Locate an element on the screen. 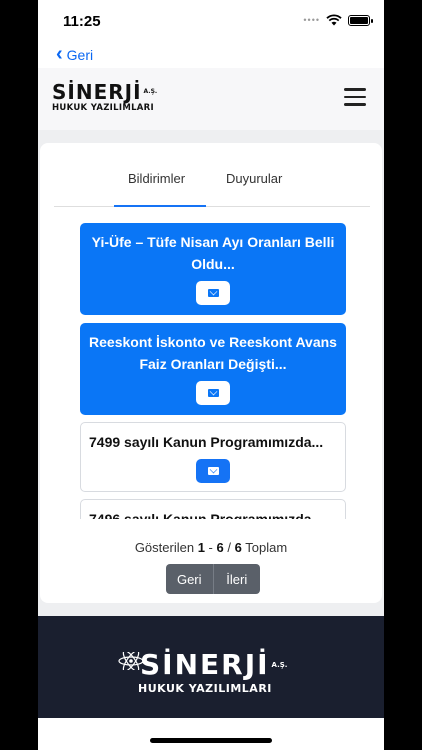  footer-logo-subtitle: HUKUK YAZILIMLARI is located at coordinates (205, 688).